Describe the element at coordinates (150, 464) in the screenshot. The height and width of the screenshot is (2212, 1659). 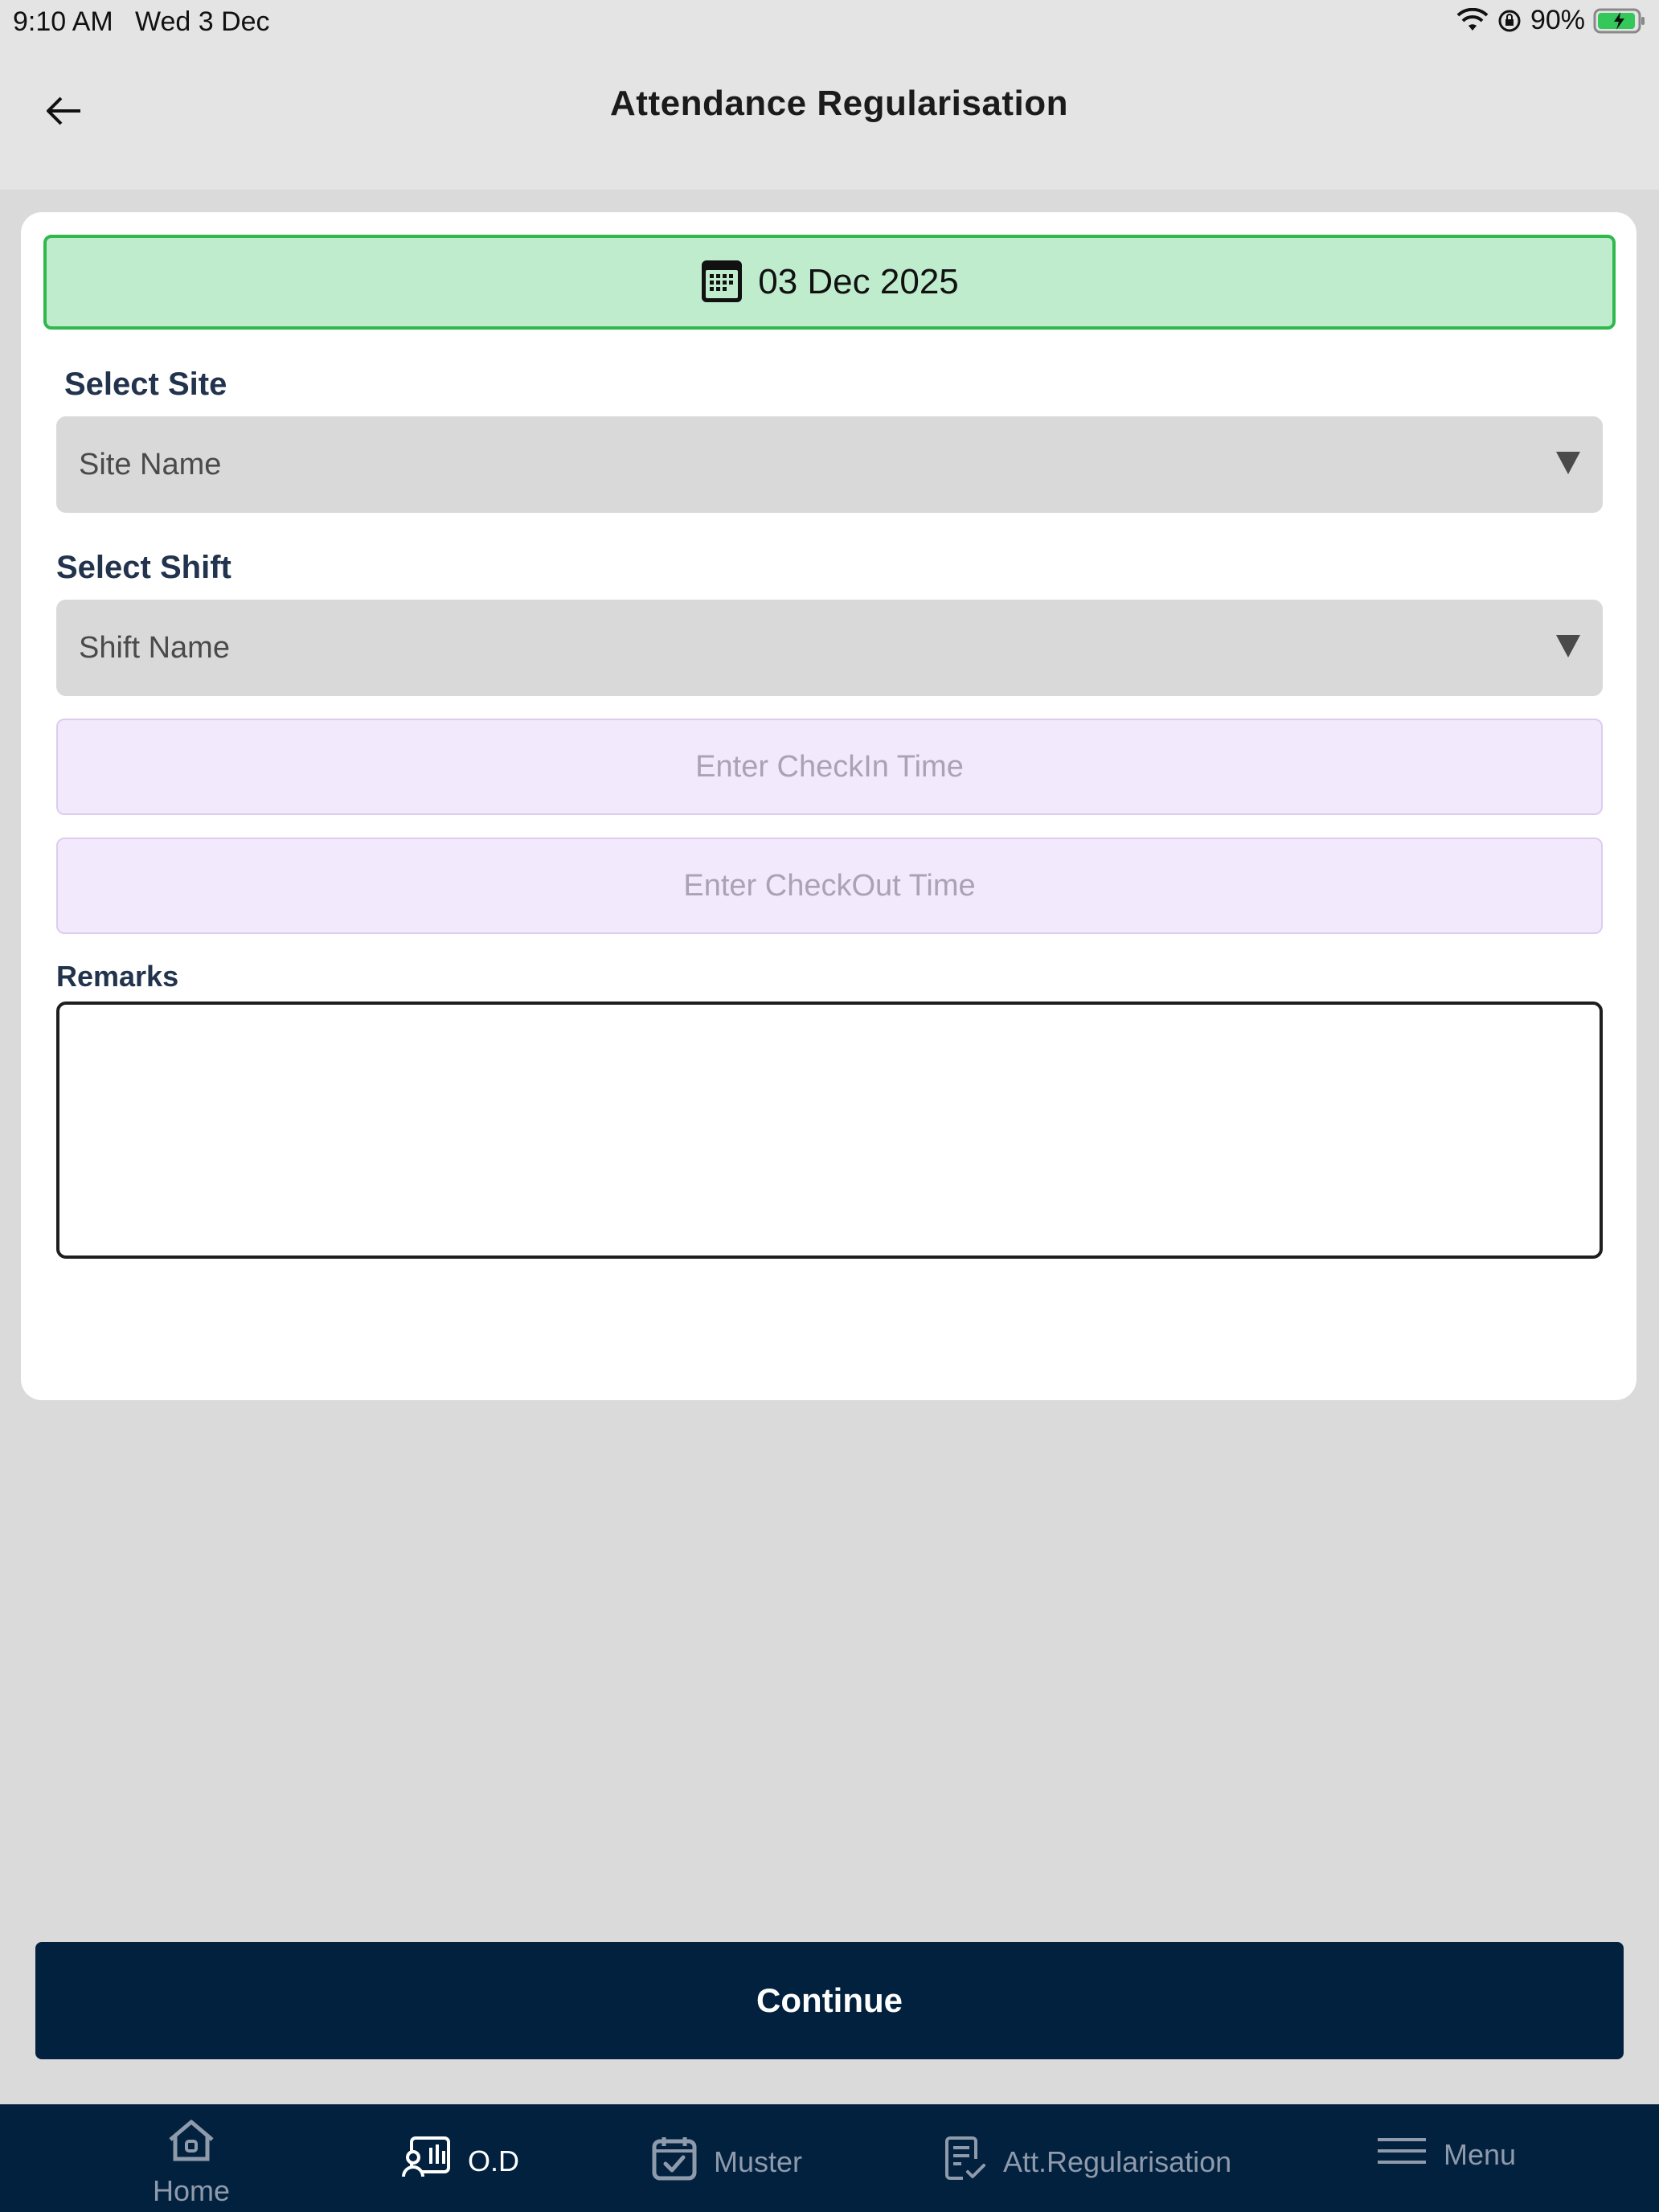
I see `site-select-value: Site Name` at that location.